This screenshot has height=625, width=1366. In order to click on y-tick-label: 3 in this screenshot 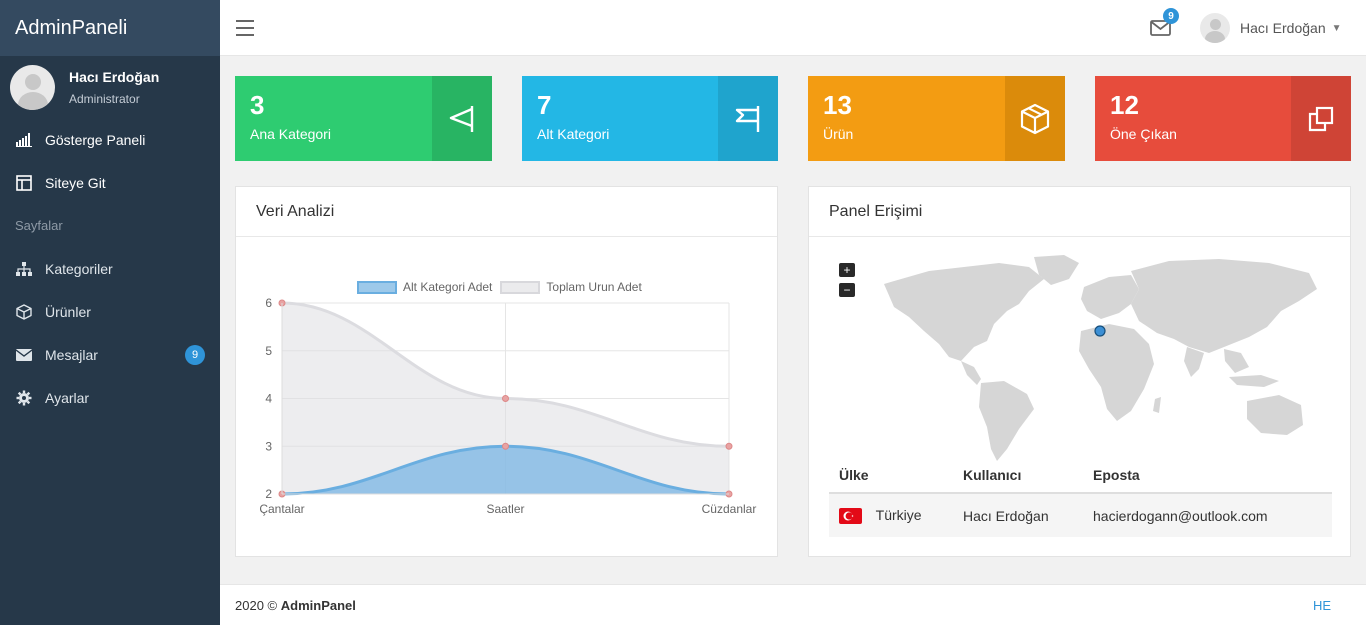, I will do `click(268, 446)`.